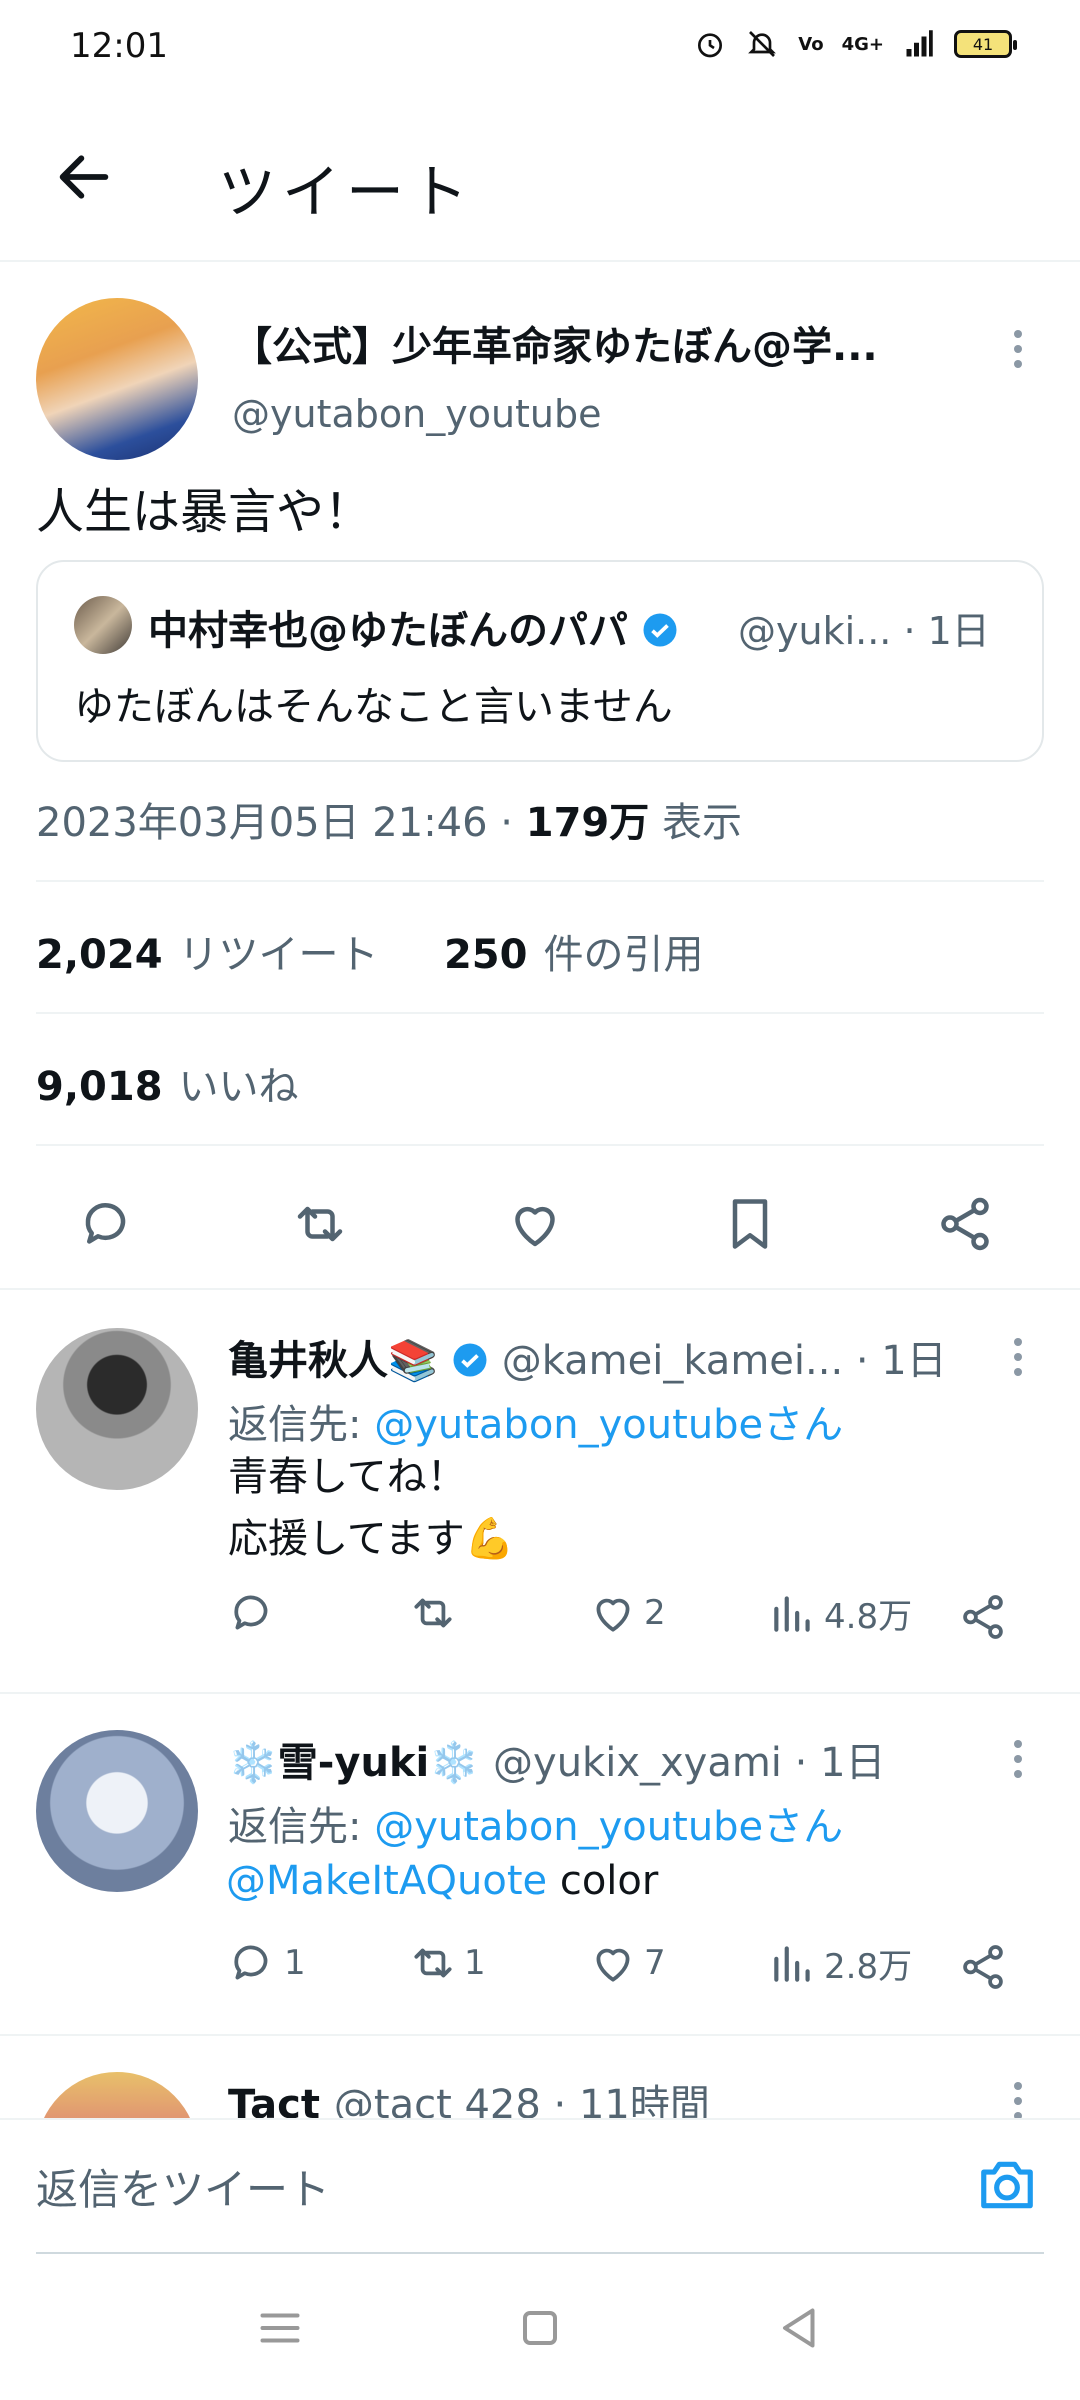 This screenshot has height=2400, width=1080. Describe the element at coordinates (373, 707) in the screenshot. I see `quote-text: ゆたぼんはそんなこと言いません` at that location.